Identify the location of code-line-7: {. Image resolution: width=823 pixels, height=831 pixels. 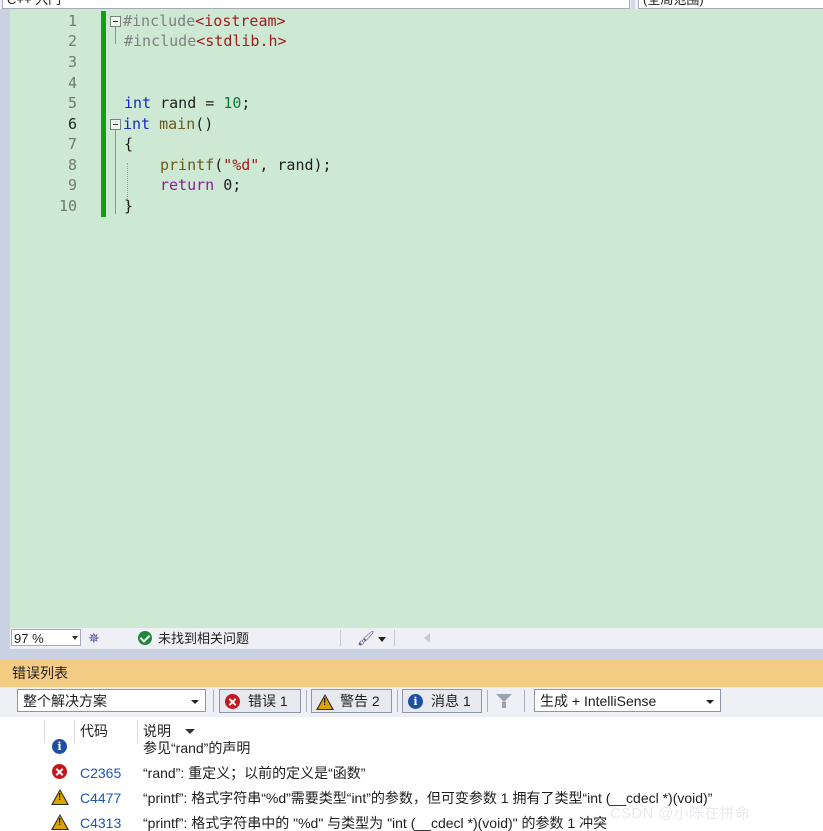
(129, 144).